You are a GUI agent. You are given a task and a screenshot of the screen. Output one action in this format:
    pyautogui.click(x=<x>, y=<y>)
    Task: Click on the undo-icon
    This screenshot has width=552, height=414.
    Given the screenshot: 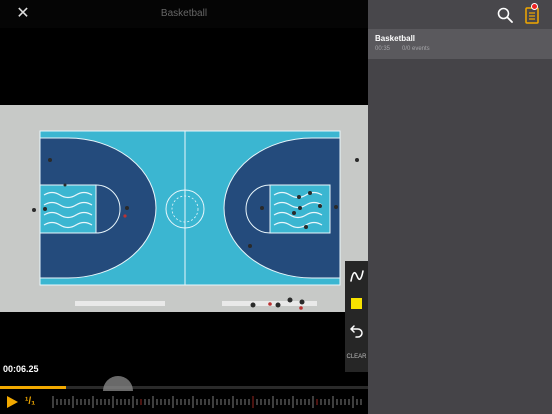 What is the action you would take?
    pyautogui.click(x=356, y=331)
    